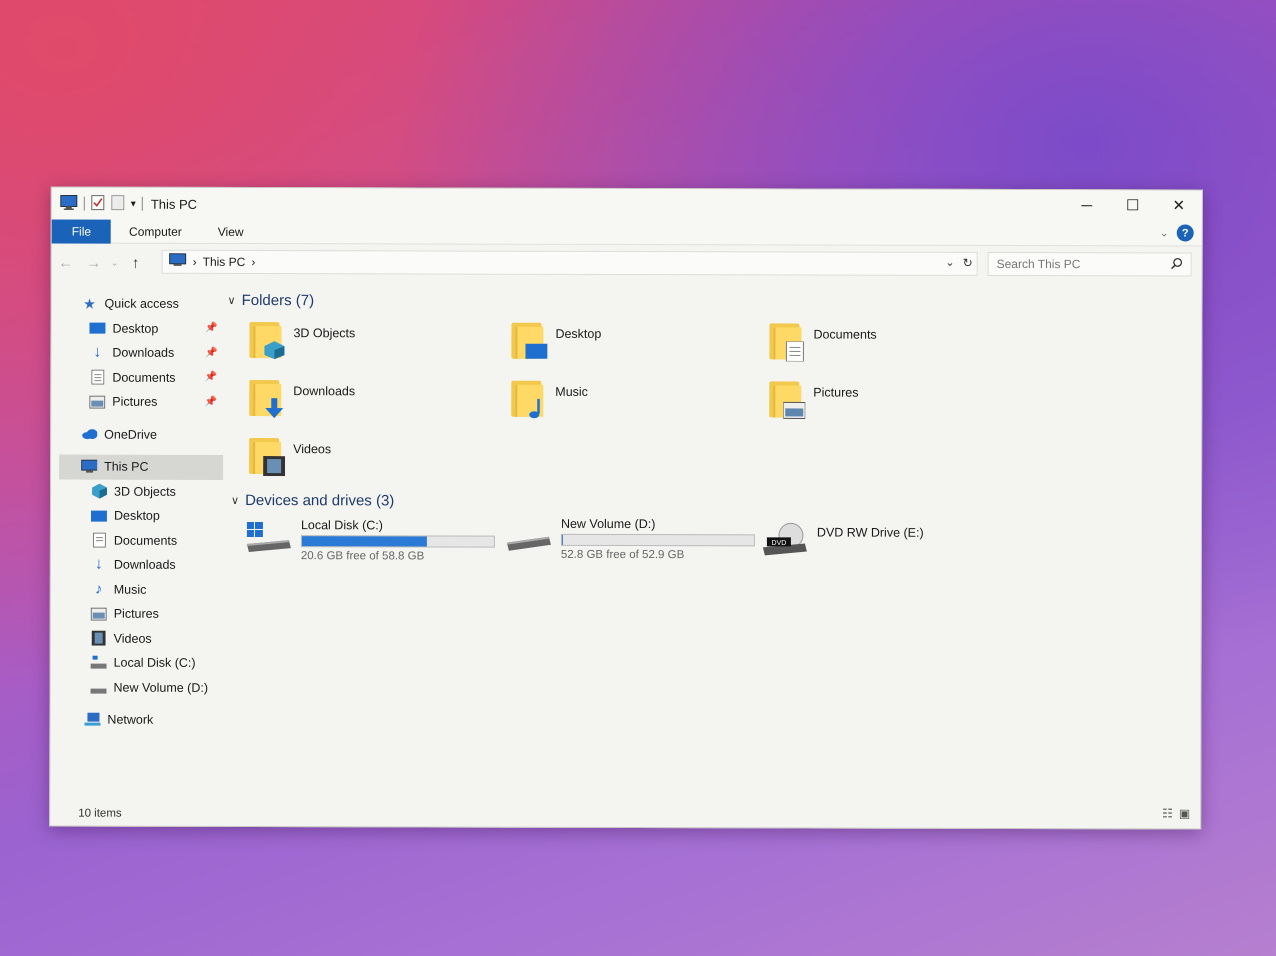 The width and height of the screenshot is (1276, 956). Describe the element at coordinates (141, 540) in the screenshot. I see `sidebar-item-documents: Documents` at that location.